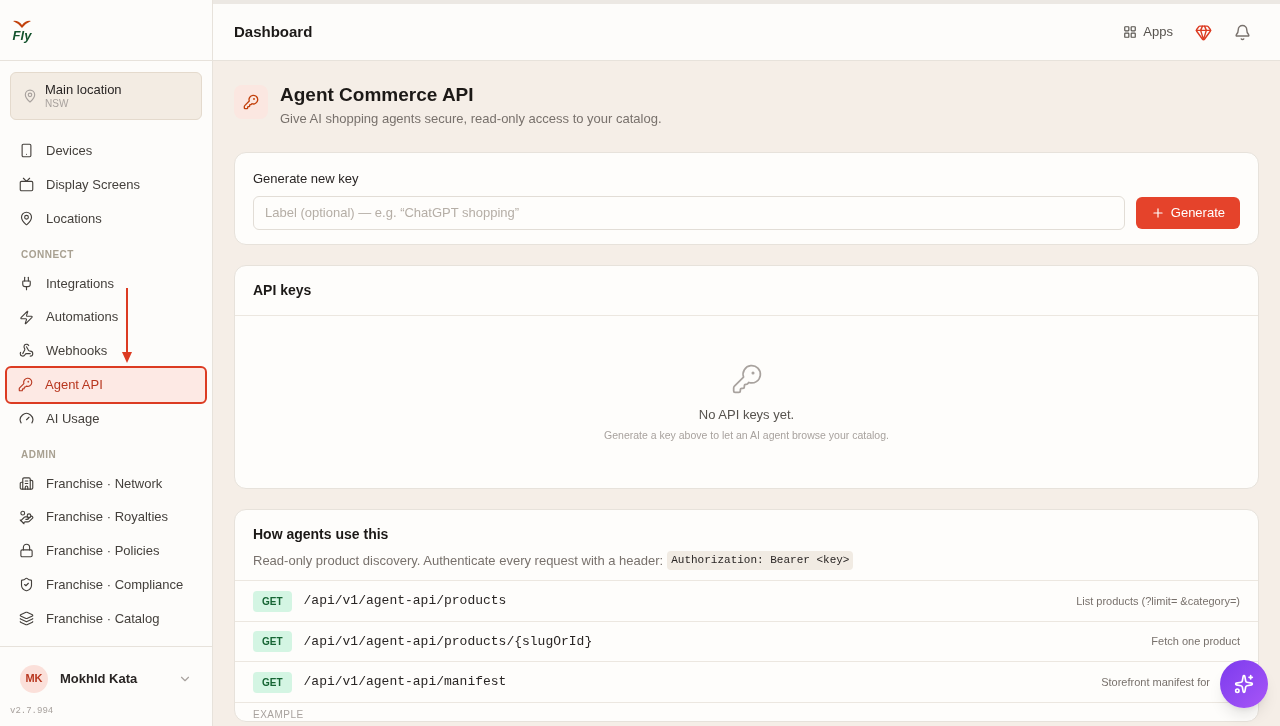  Describe the element at coordinates (22, 35) in the screenshot. I see `logo-text: Fly` at that location.